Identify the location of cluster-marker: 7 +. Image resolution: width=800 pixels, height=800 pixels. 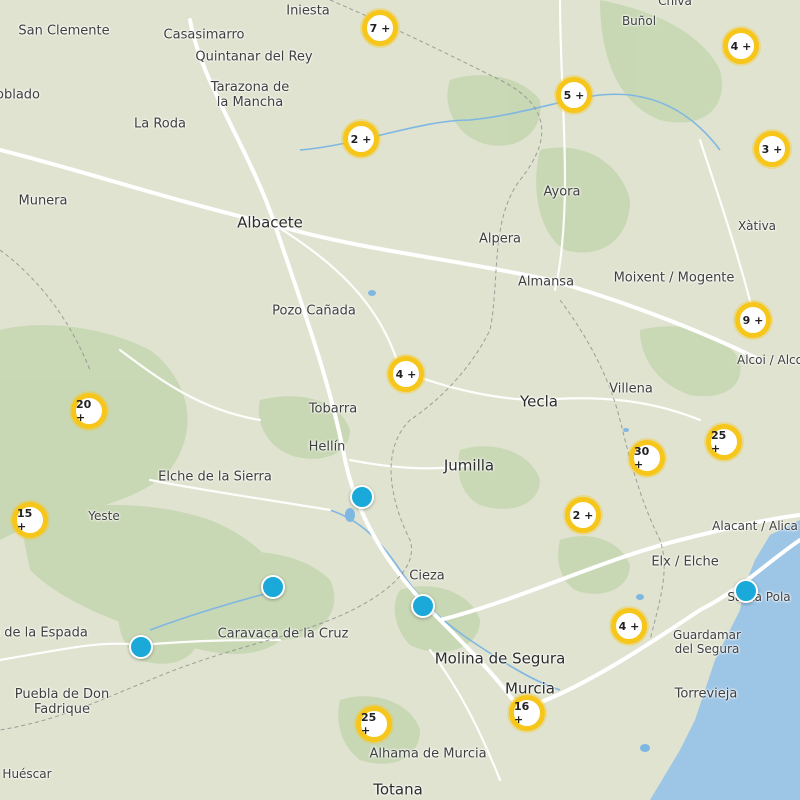
(380, 28).